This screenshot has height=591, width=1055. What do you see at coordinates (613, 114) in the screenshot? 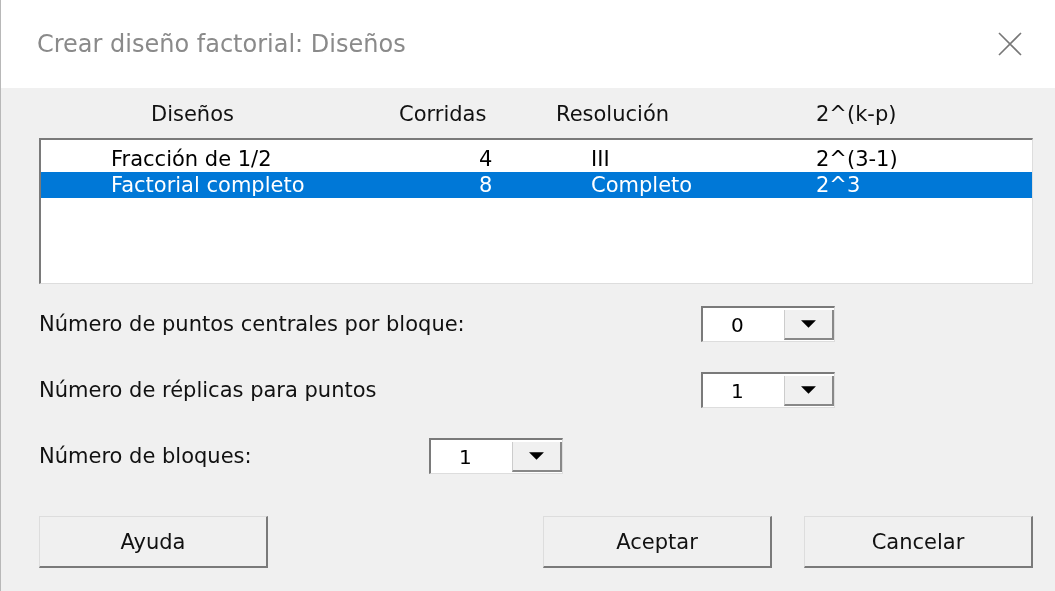
I see `column-header: Resolución` at bounding box center [613, 114].